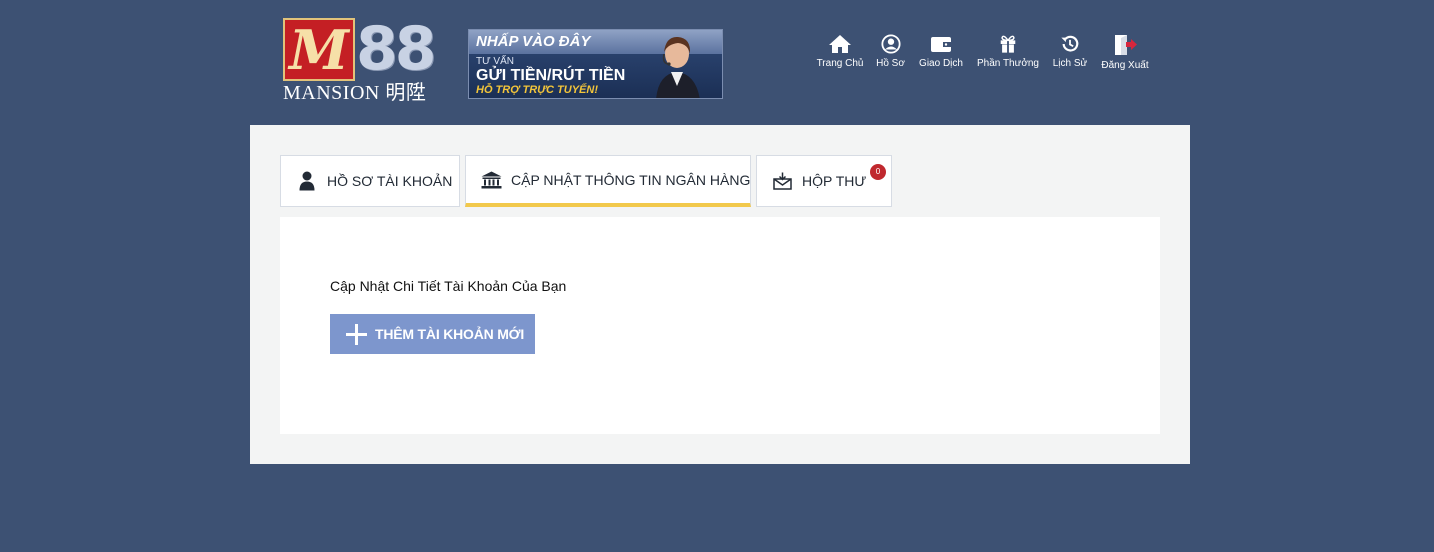 The image size is (1434, 552). I want to click on nav-rewards: Phần Thưởng, so click(1008, 54).